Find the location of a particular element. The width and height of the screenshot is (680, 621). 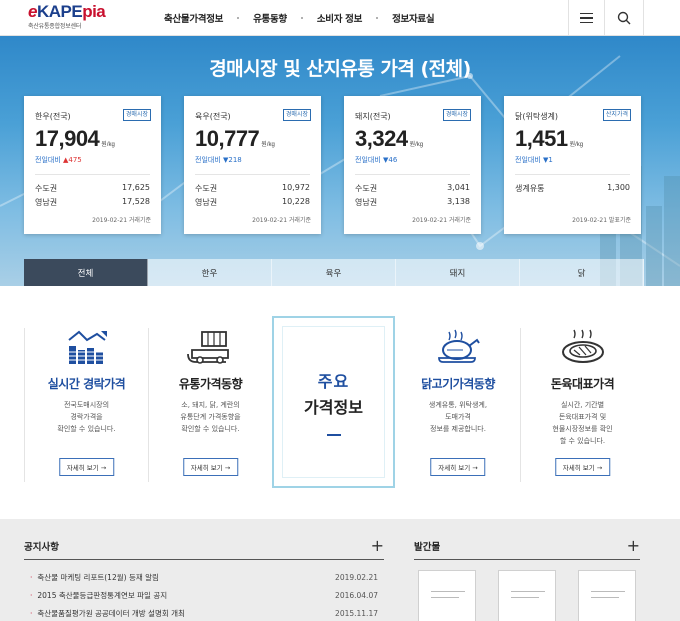

nav-livestock-price: 축산물가격정보 is located at coordinates (193, 18).